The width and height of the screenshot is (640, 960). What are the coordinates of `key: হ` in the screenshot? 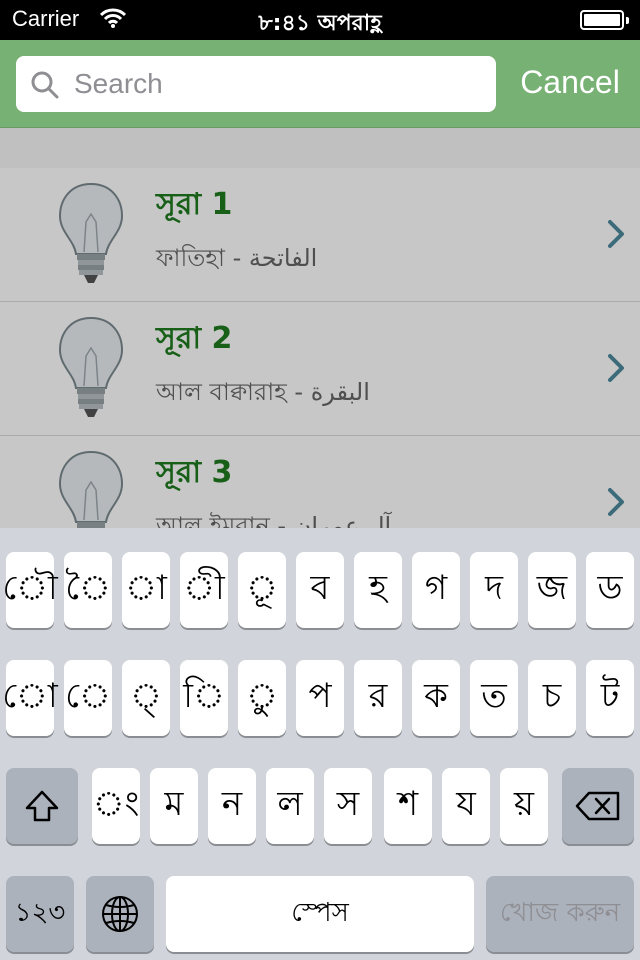 It's located at (378, 590).